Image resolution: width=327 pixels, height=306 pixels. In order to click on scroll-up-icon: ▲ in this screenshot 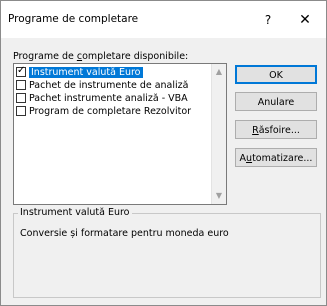, I will do `click(219, 72)`.